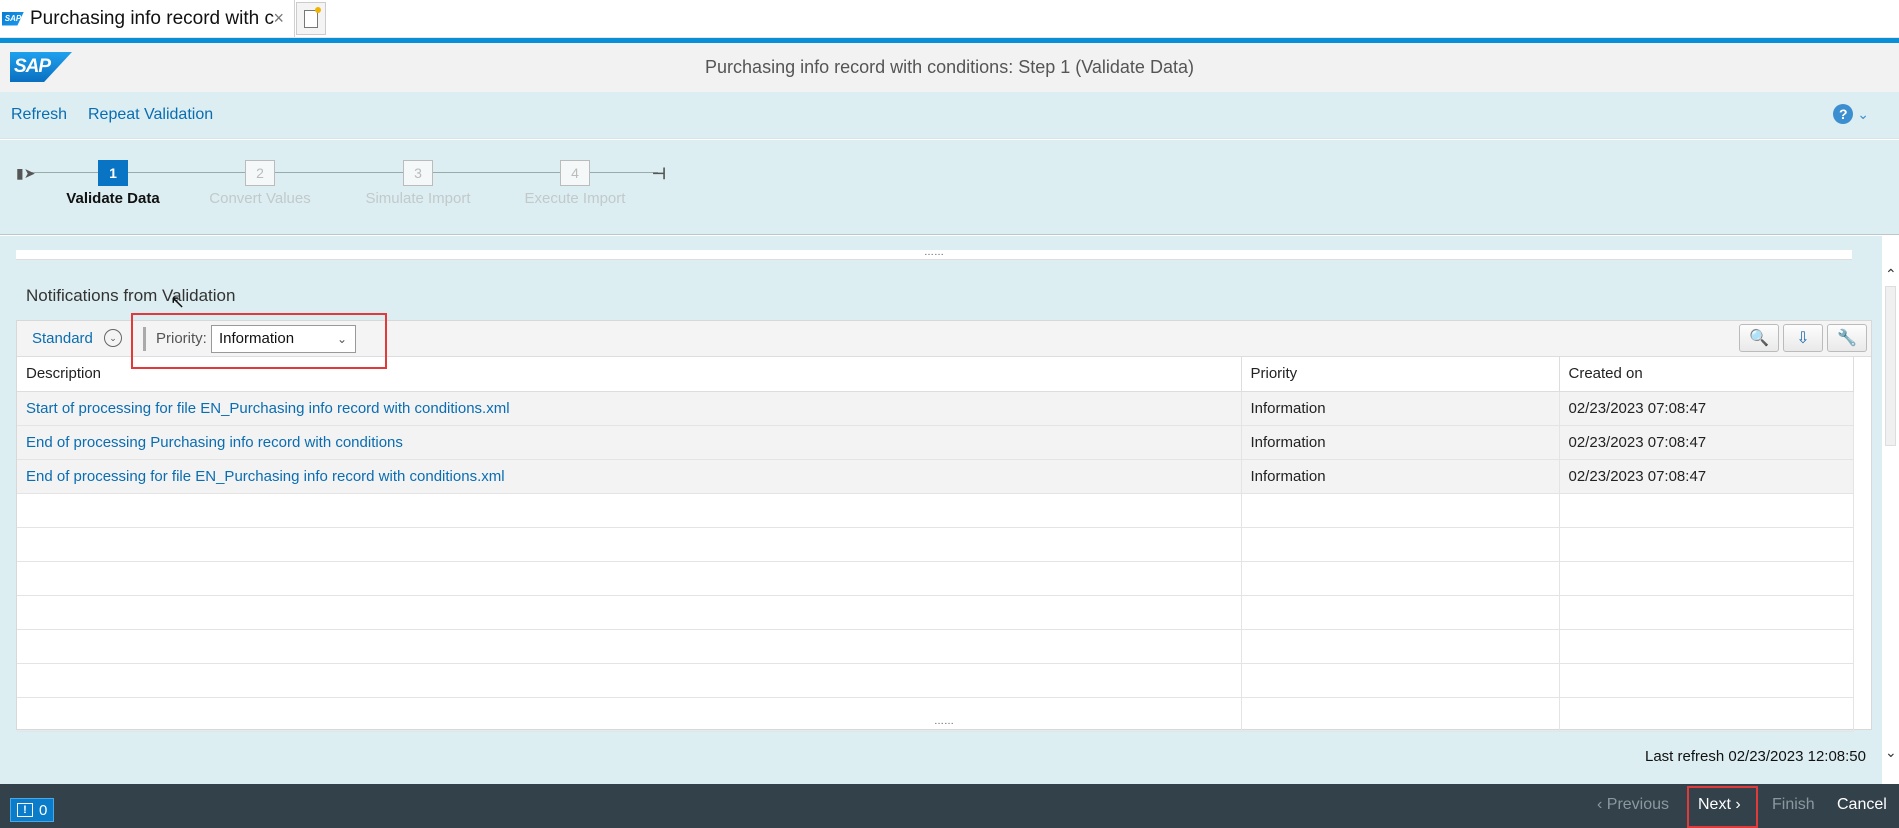 The image size is (1899, 828). I want to click on export-button: ⇩, so click(1803, 338).